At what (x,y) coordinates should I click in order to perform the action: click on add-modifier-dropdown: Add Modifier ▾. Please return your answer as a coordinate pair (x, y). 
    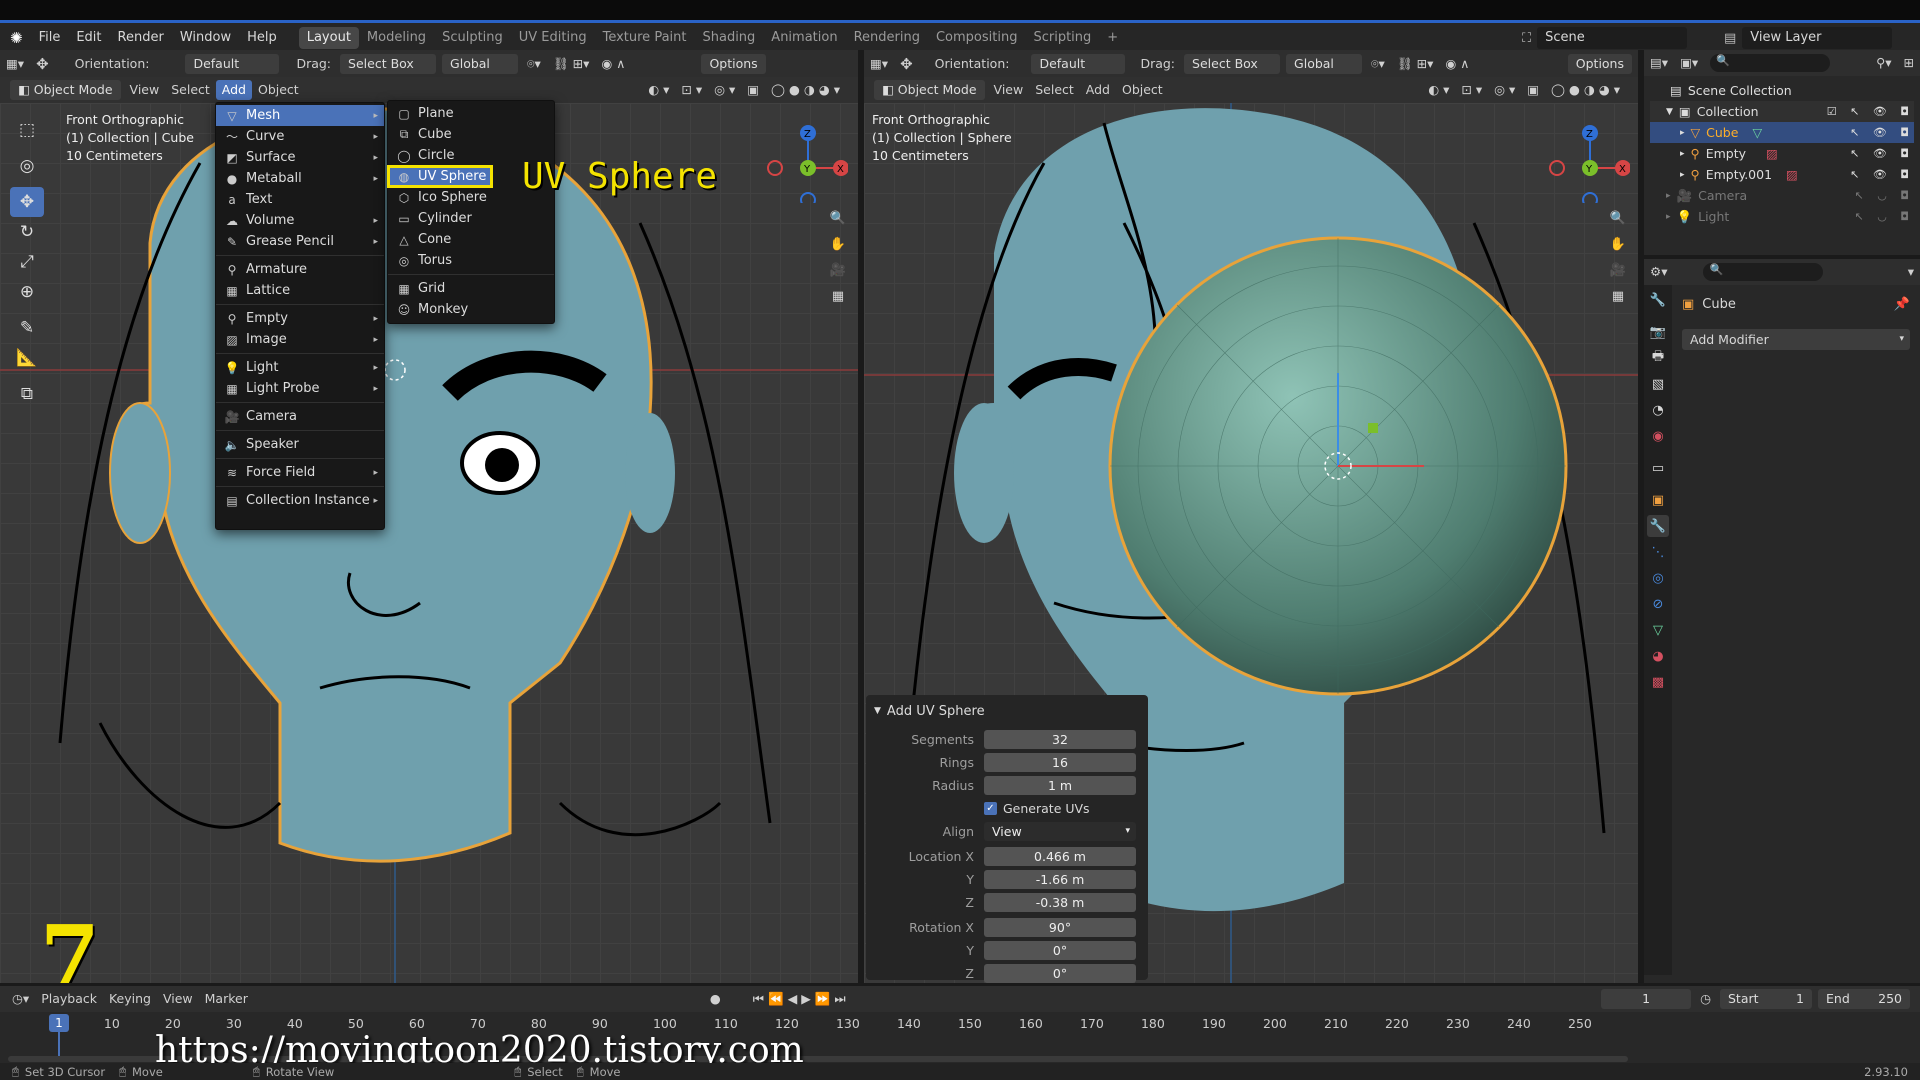
    Looking at the image, I should click on (1796, 339).